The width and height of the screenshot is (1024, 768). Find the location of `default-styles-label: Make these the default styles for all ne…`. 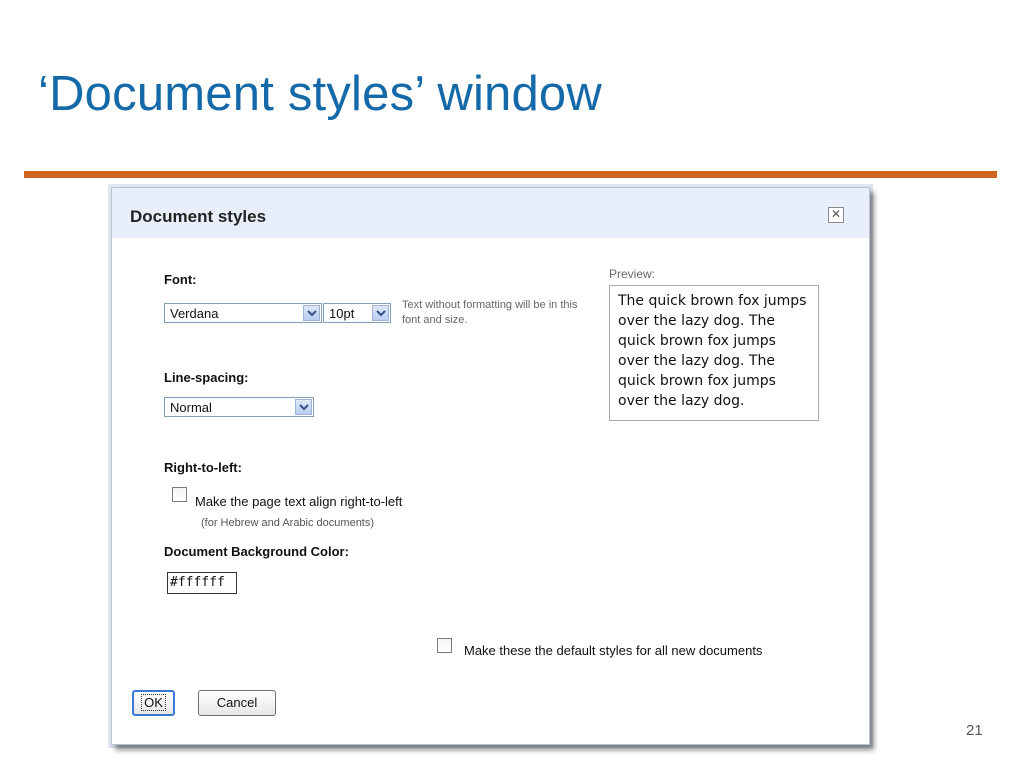

default-styles-label: Make these the default styles for all ne… is located at coordinates (613, 650).